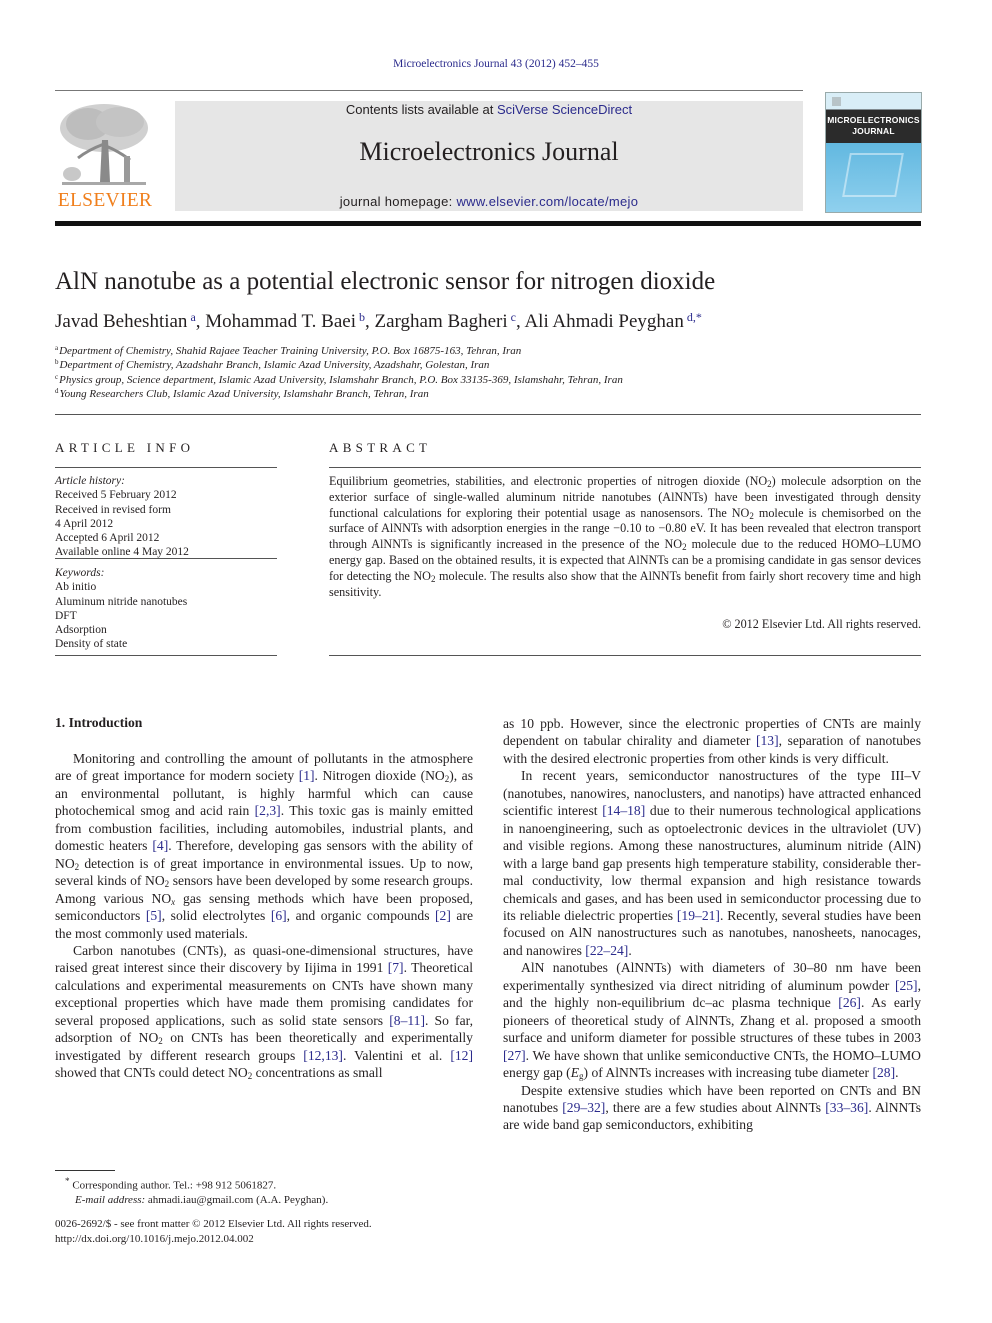  I want to click on citation-link: [1], so click(307, 775).